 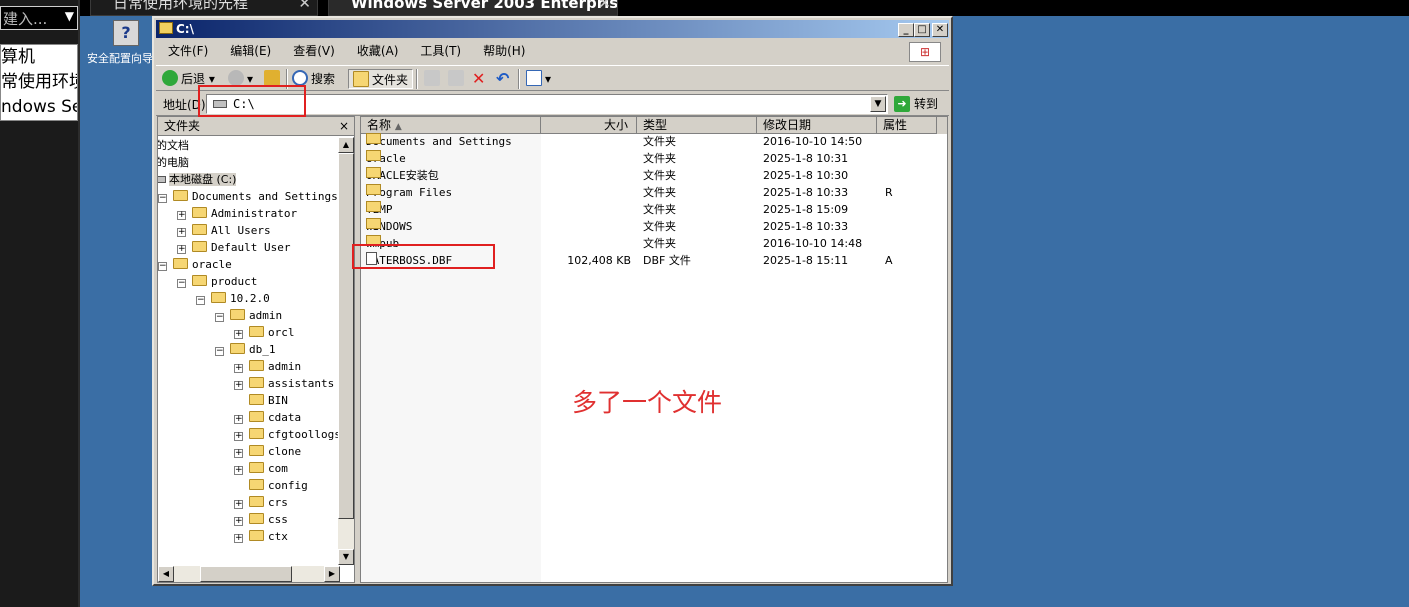 I want to click on folders-label: 文件夹, so click(x=390, y=80).